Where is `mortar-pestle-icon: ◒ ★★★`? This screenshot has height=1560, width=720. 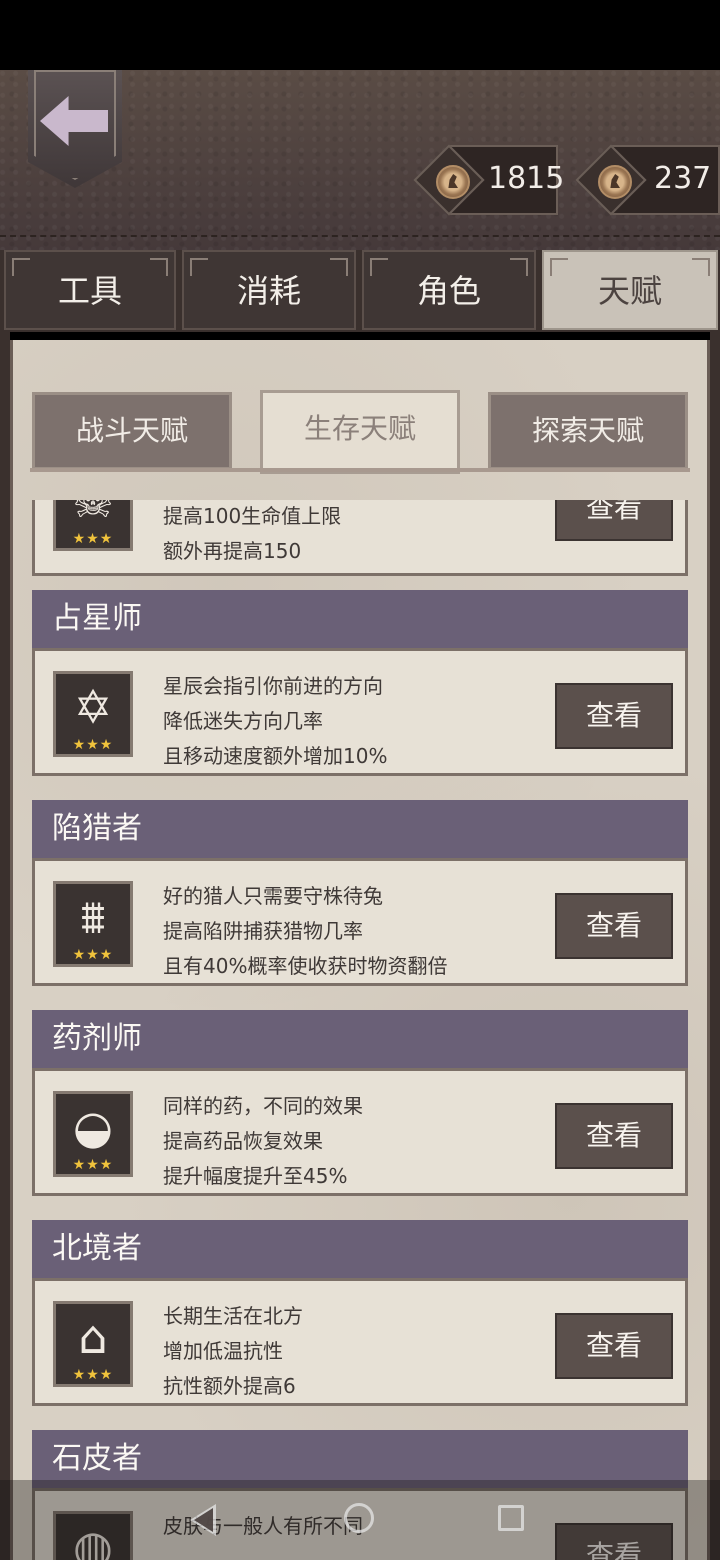
mortar-pestle-icon: ◒ ★★★ is located at coordinates (93, 1134).